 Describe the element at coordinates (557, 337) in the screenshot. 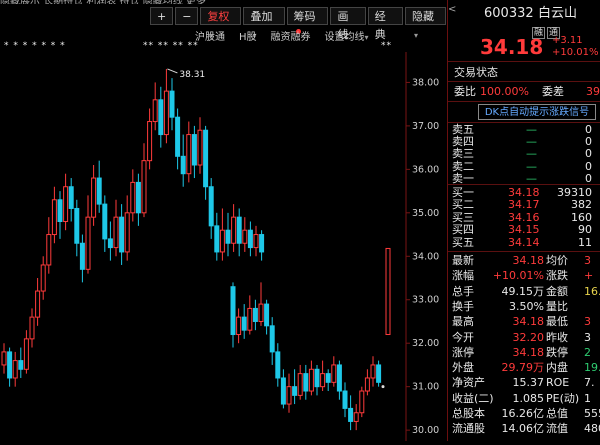

I see `stat-label: 昨收` at that location.